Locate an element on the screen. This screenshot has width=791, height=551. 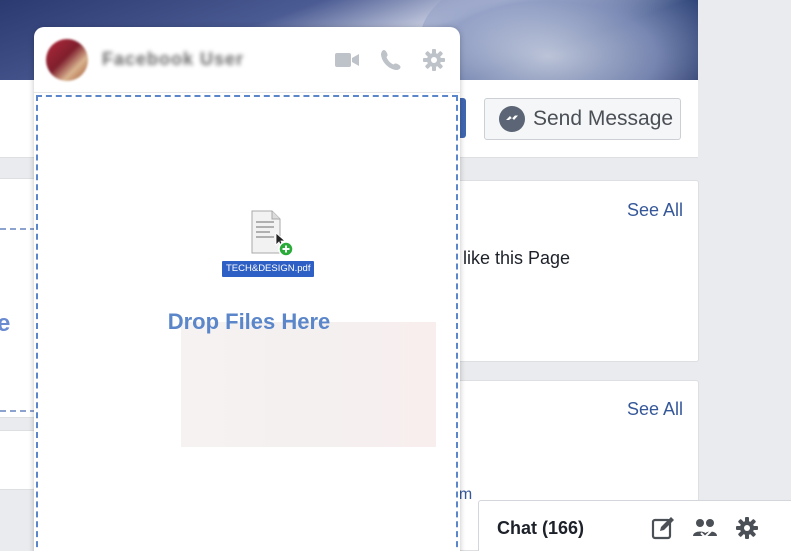
contact-name: Facebook User is located at coordinates (186, 59).